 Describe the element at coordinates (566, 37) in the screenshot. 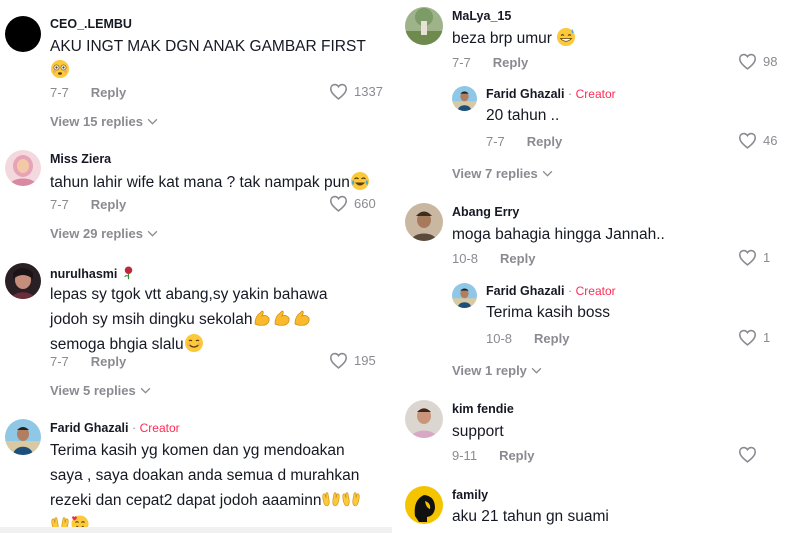

I see `grinning-sweat-emoji-icon` at that location.